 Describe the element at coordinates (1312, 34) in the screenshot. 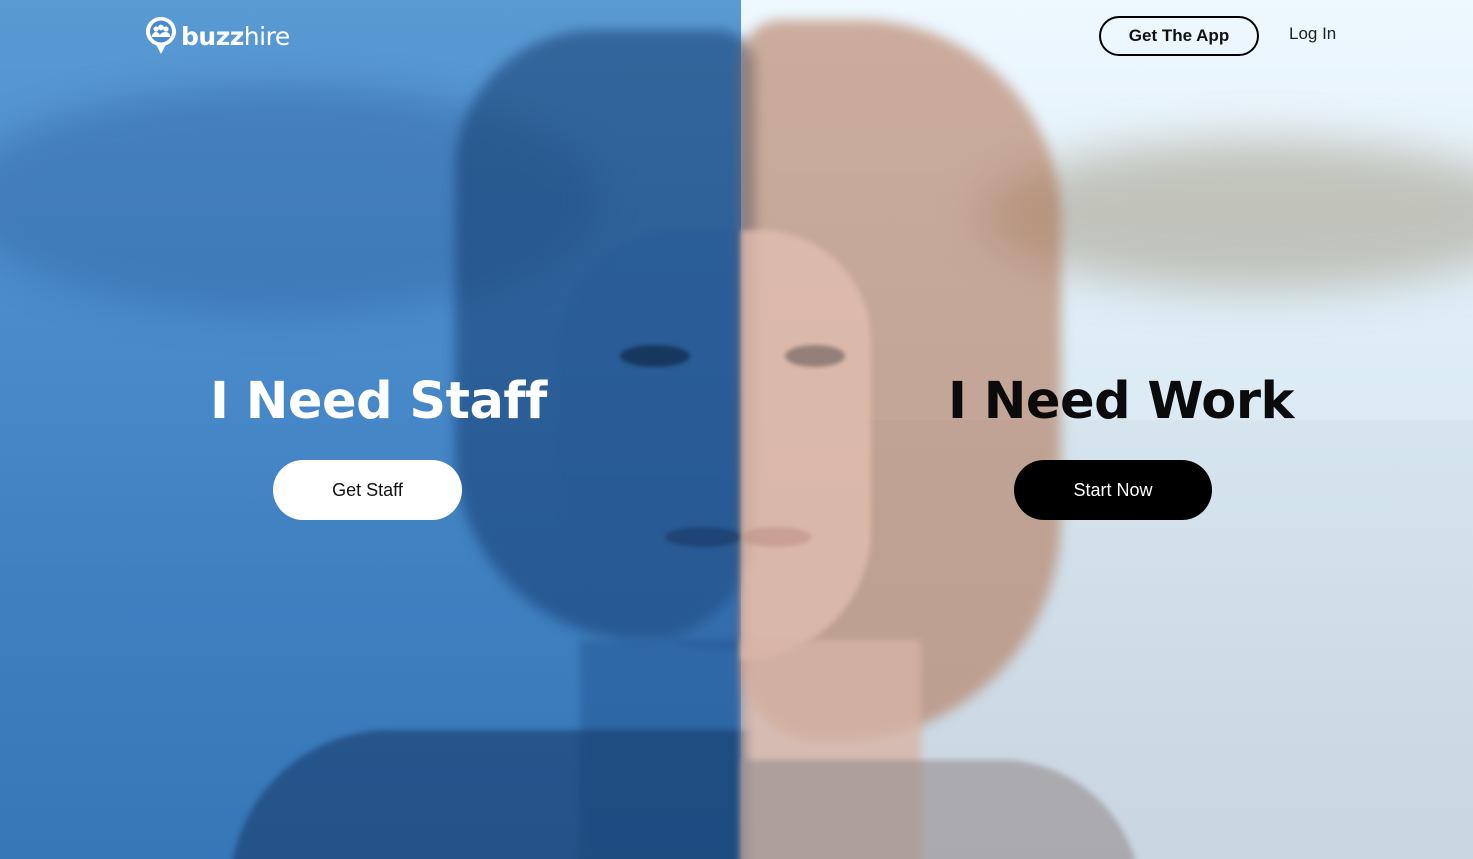

I see `login-link: Log In` at that location.